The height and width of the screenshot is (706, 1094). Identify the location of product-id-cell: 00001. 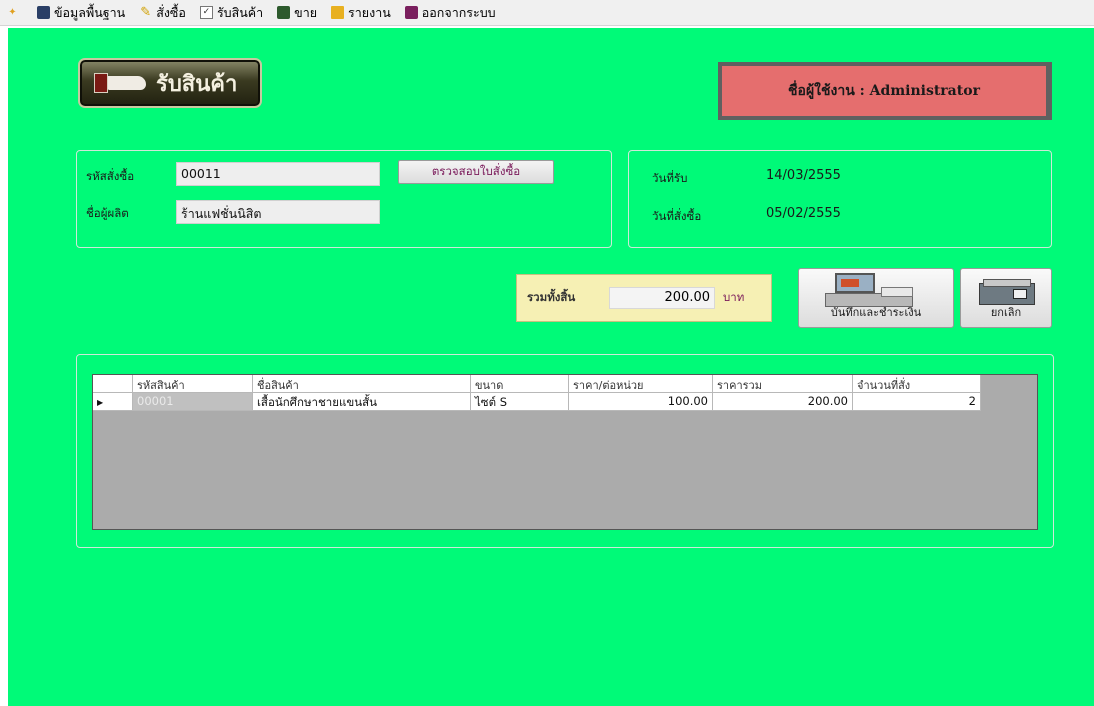
(193, 402).